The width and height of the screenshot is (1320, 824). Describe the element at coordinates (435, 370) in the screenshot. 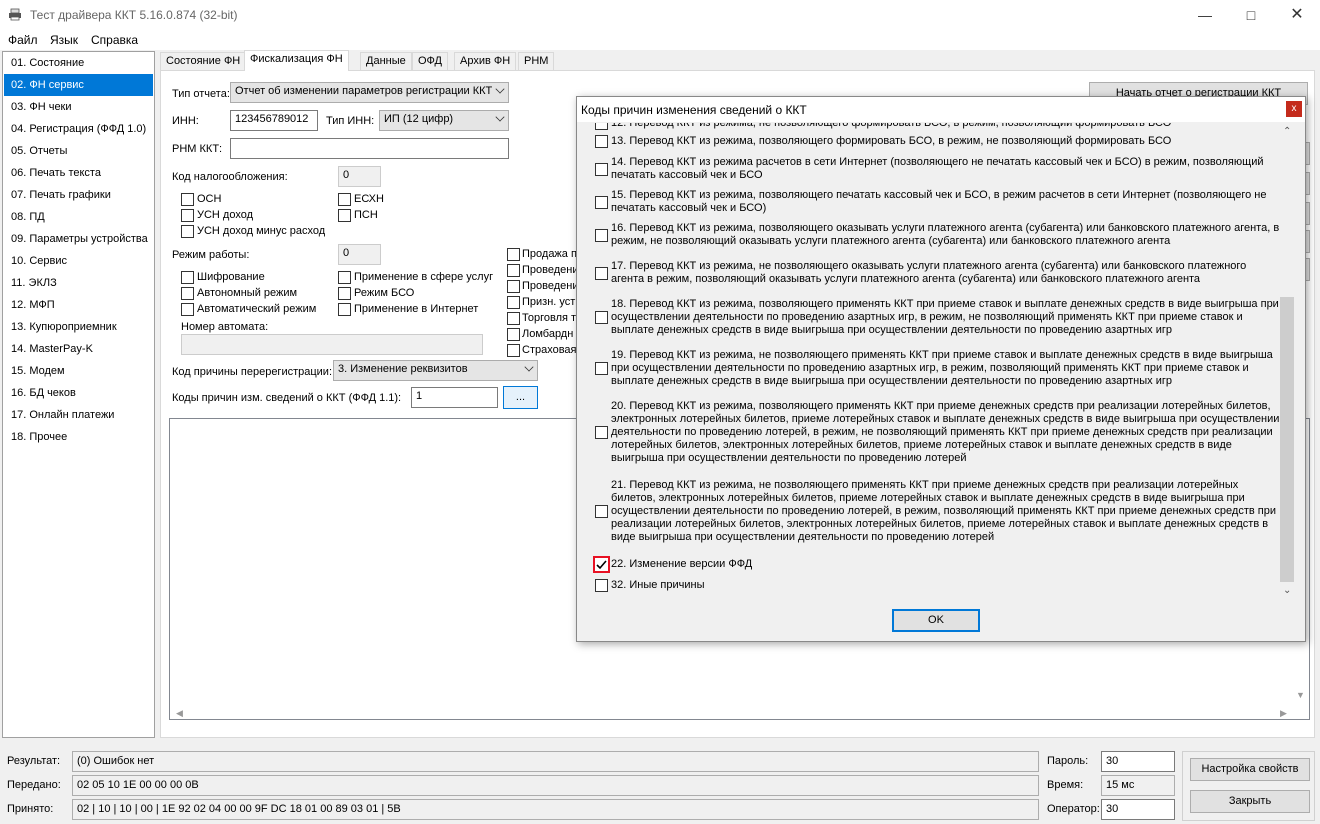

I see `rereg-select: 3. Изменение реквизитов` at that location.